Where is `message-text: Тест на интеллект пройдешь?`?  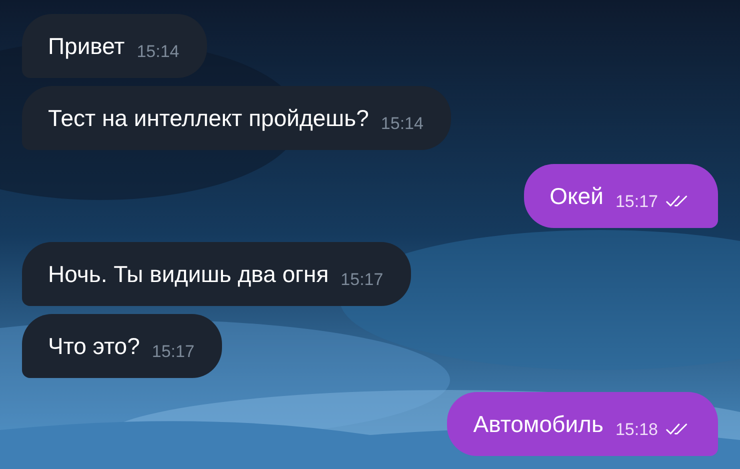 message-text: Тест на интеллект пройдешь? is located at coordinates (208, 118).